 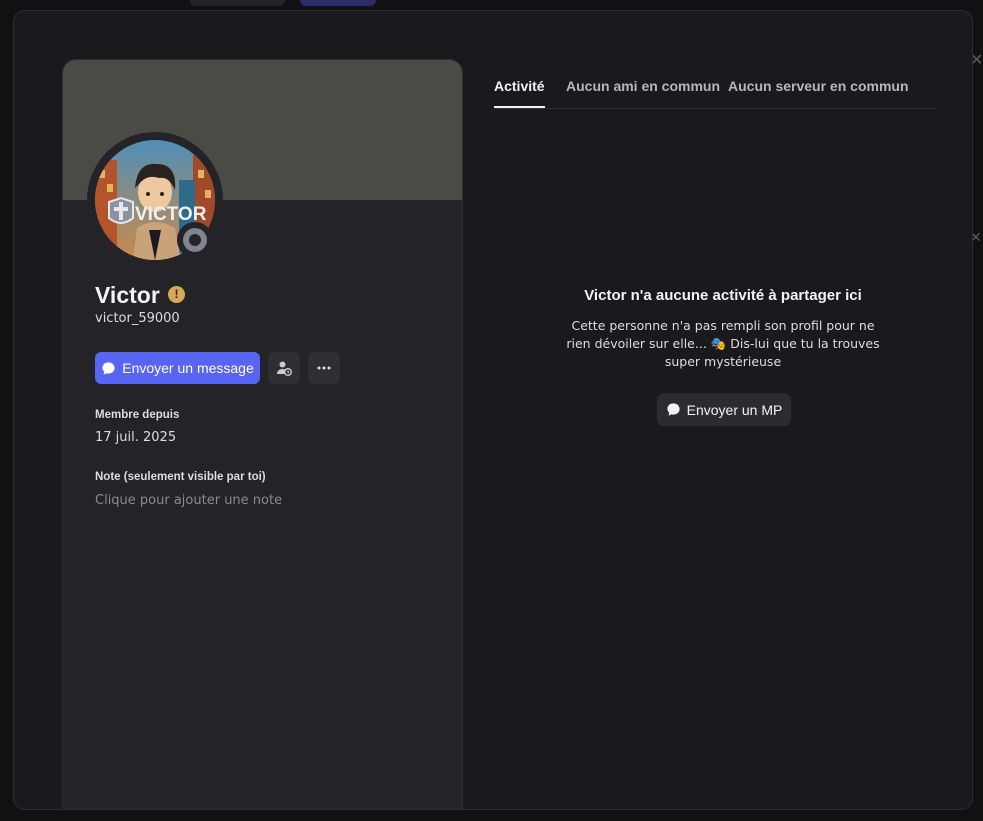 What do you see at coordinates (338, 3) in the screenshot?
I see `background-tab-active` at bounding box center [338, 3].